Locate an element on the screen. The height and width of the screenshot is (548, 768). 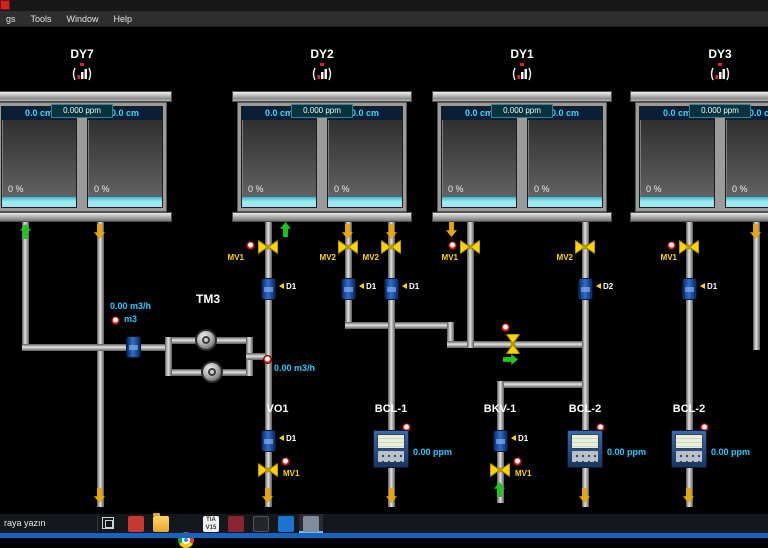
flow-arrow-down-icon is located at coordinates (451, 229).